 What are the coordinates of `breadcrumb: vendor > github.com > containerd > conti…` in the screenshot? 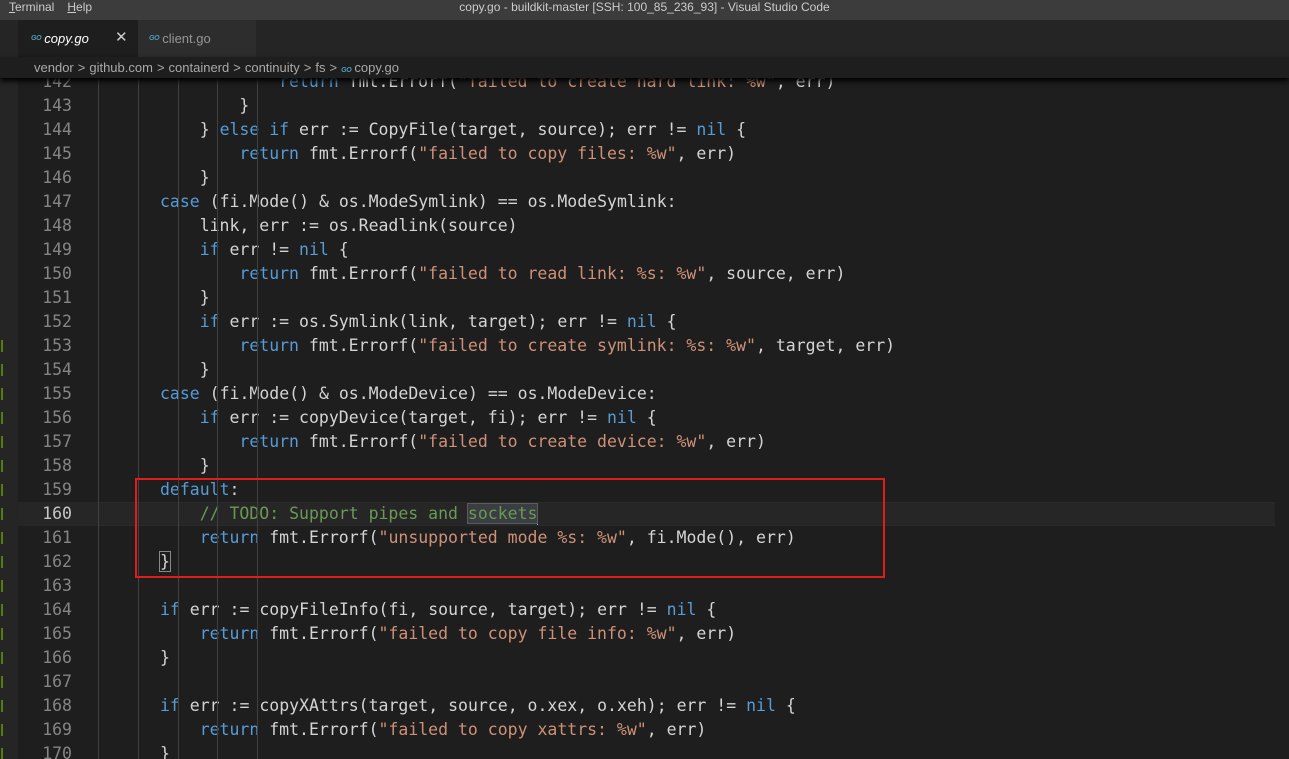 It's located at (644, 67).